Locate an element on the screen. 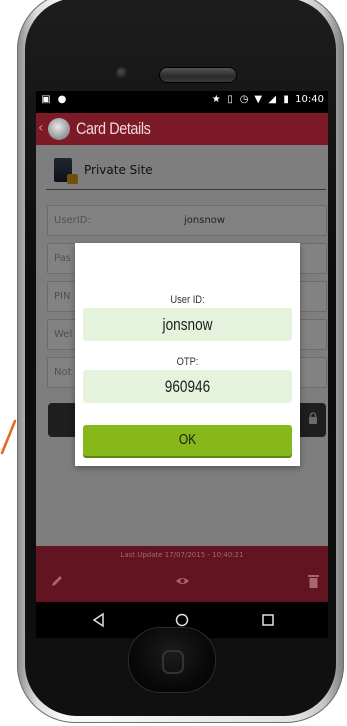  otp-label: OTP: is located at coordinates (187, 362).